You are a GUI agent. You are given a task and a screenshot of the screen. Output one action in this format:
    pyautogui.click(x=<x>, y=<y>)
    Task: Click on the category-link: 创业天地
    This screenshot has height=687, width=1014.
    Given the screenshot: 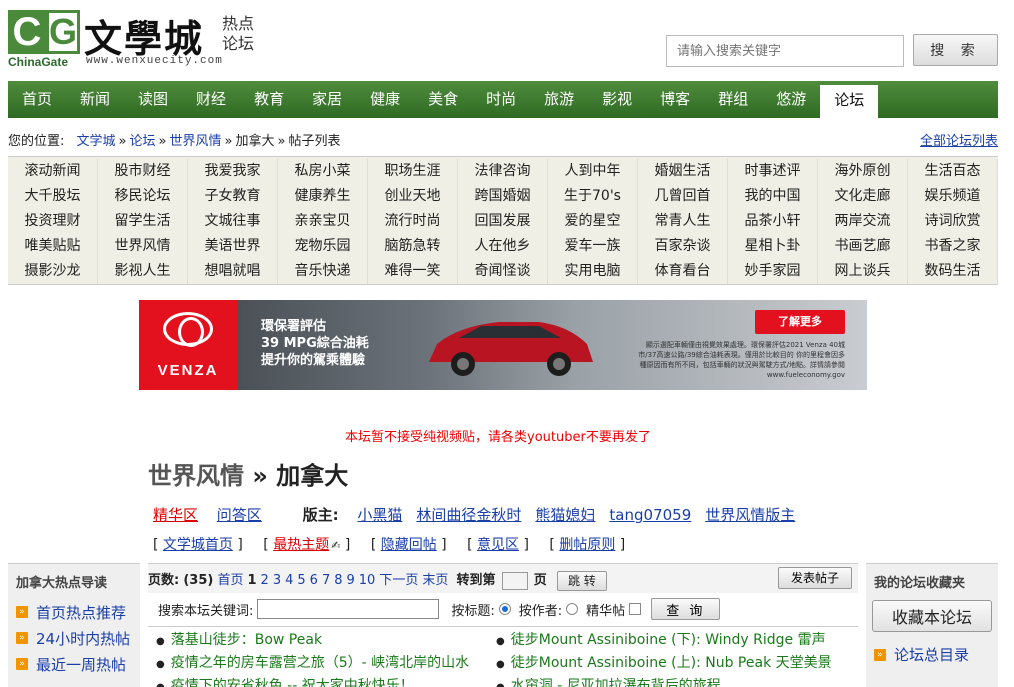 What is the action you would take?
    pyautogui.click(x=413, y=196)
    